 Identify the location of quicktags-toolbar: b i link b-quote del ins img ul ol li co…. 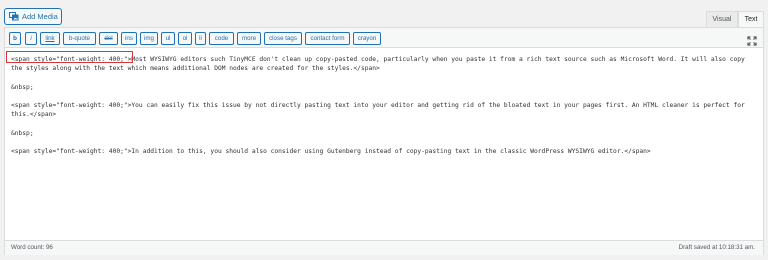
(384, 38).